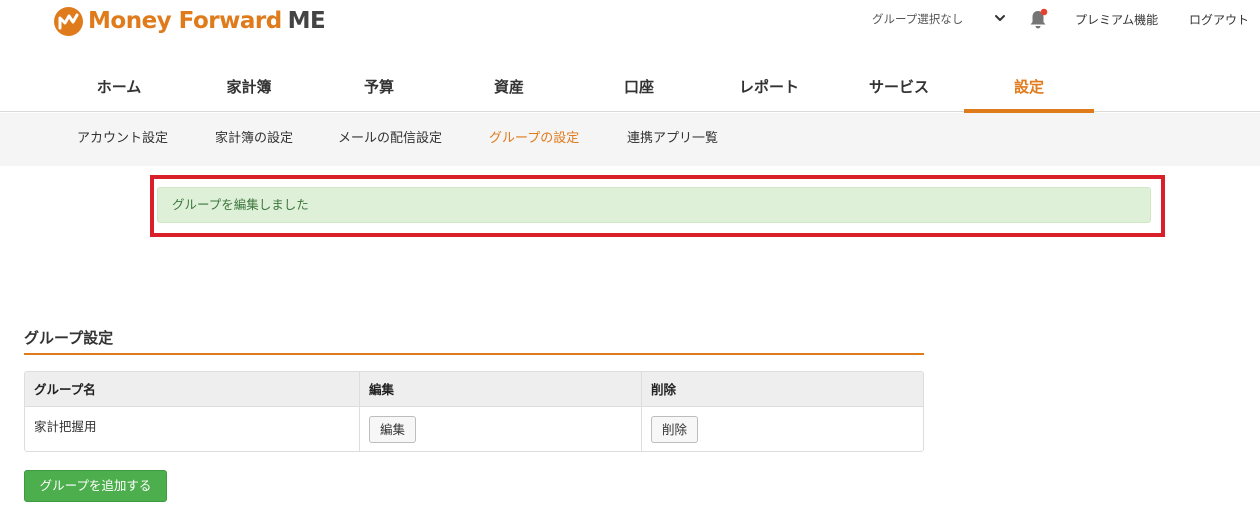  Describe the element at coordinates (474, 411) in the screenshot. I see `group-table: グループ名 編集 削除 家計把握用 編集 削除` at that location.